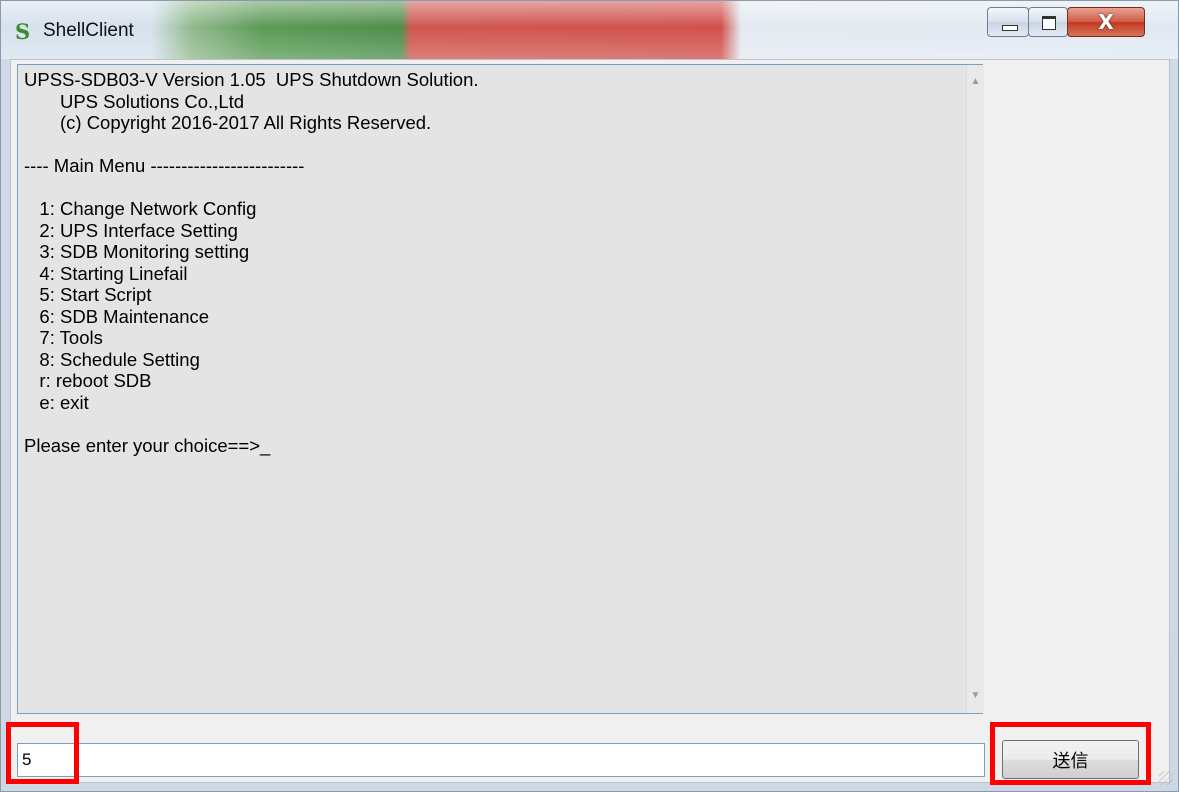 This screenshot has width=1179, height=792. Describe the element at coordinates (501, 760) in the screenshot. I see `command-input` at that location.